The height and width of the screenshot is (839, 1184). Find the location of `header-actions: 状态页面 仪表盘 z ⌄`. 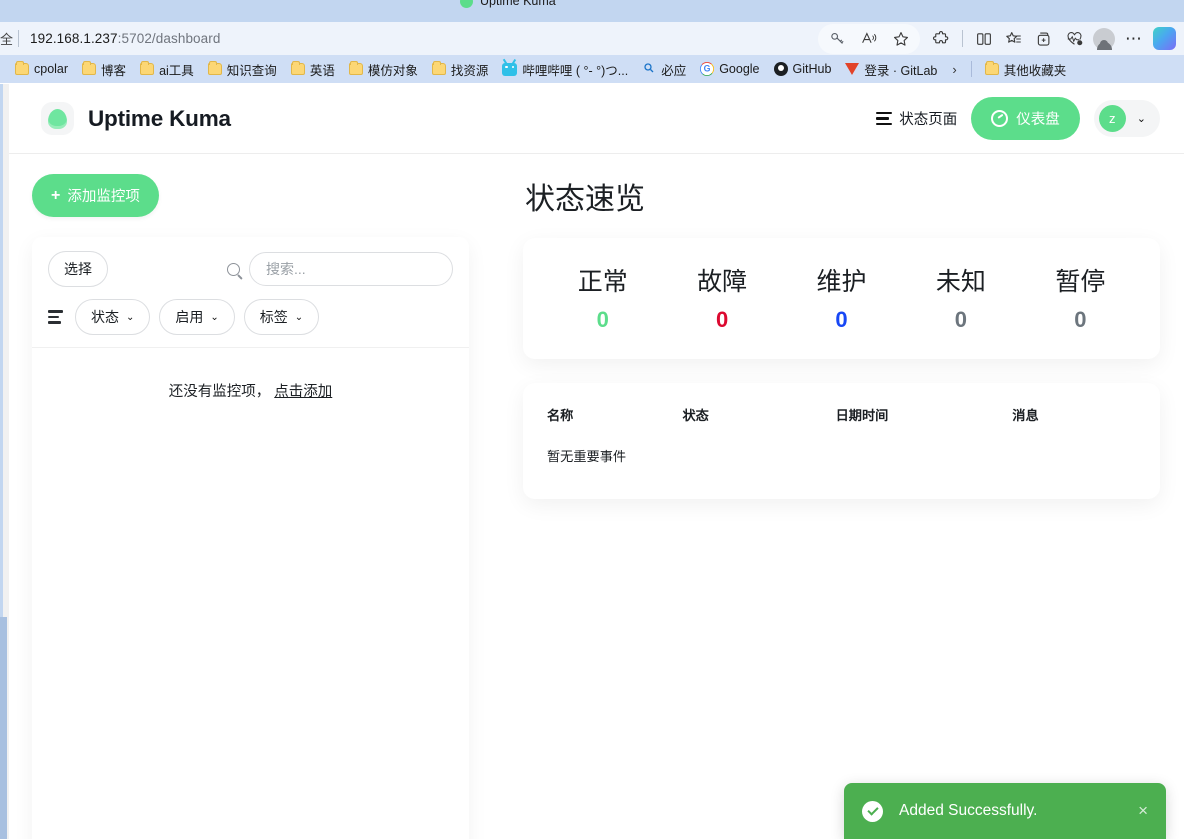

header-actions: 状态页面 仪表盘 z ⌄ is located at coordinates (1018, 118).